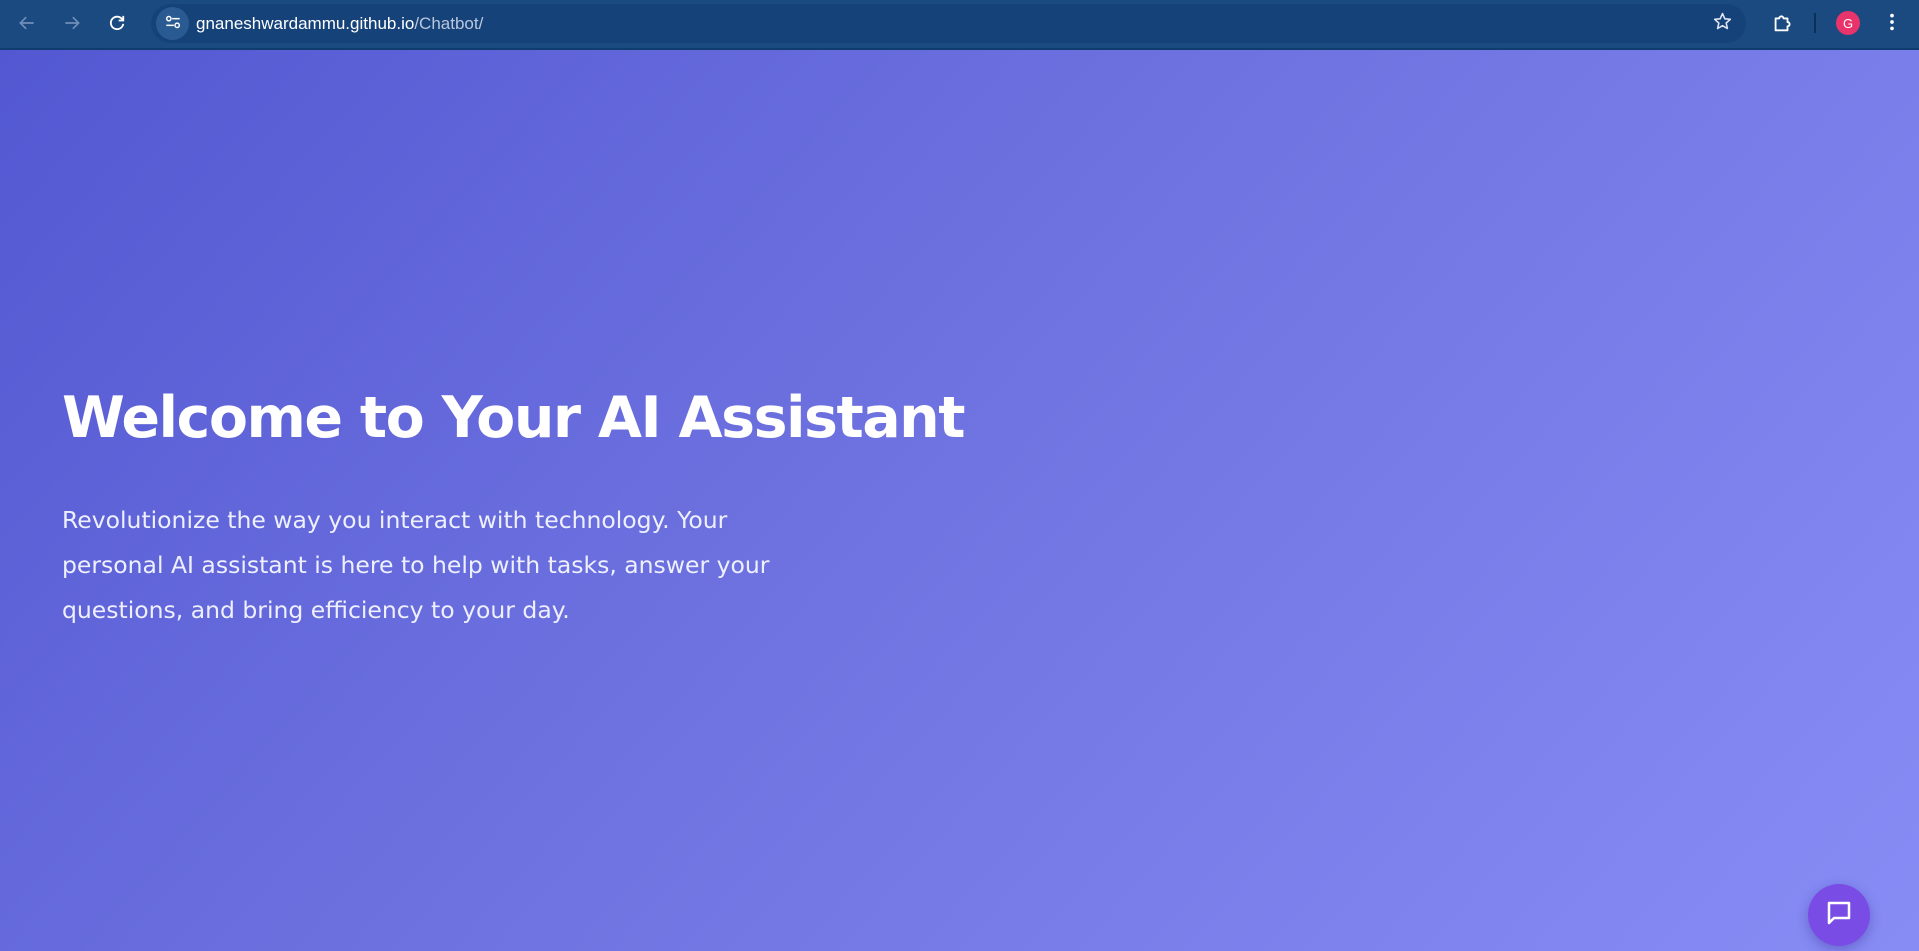 The width and height of the screenshot is (1919, 951). Describe the element at coordinates (948, 23) in the screenshot. I see `address-bar: gnaneshwardammu.github.io/Chatbot/` at that location.